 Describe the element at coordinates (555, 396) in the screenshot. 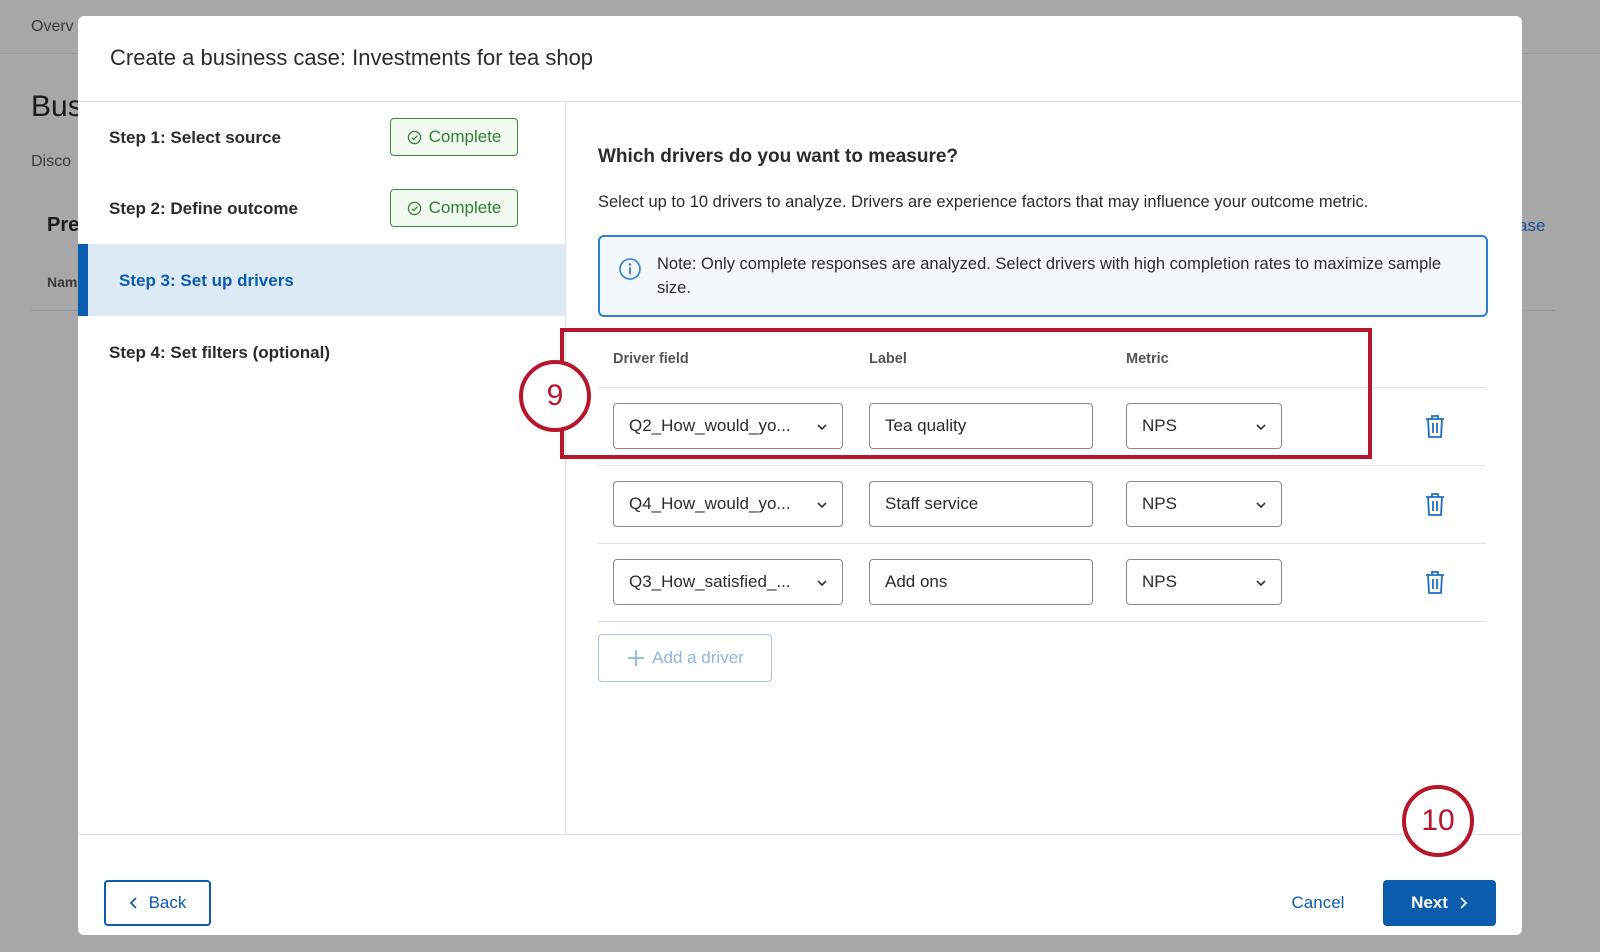

I see `annotation-marker-9: 9` at that location.